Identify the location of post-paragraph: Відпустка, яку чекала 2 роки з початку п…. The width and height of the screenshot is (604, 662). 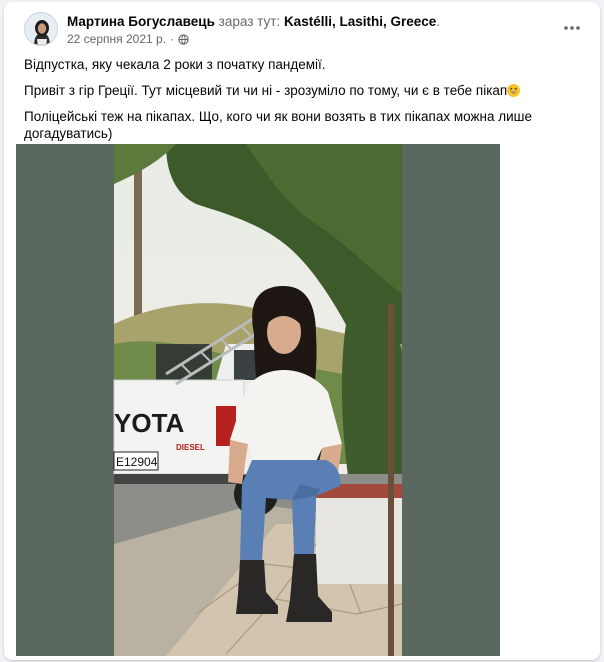
(175, 64).